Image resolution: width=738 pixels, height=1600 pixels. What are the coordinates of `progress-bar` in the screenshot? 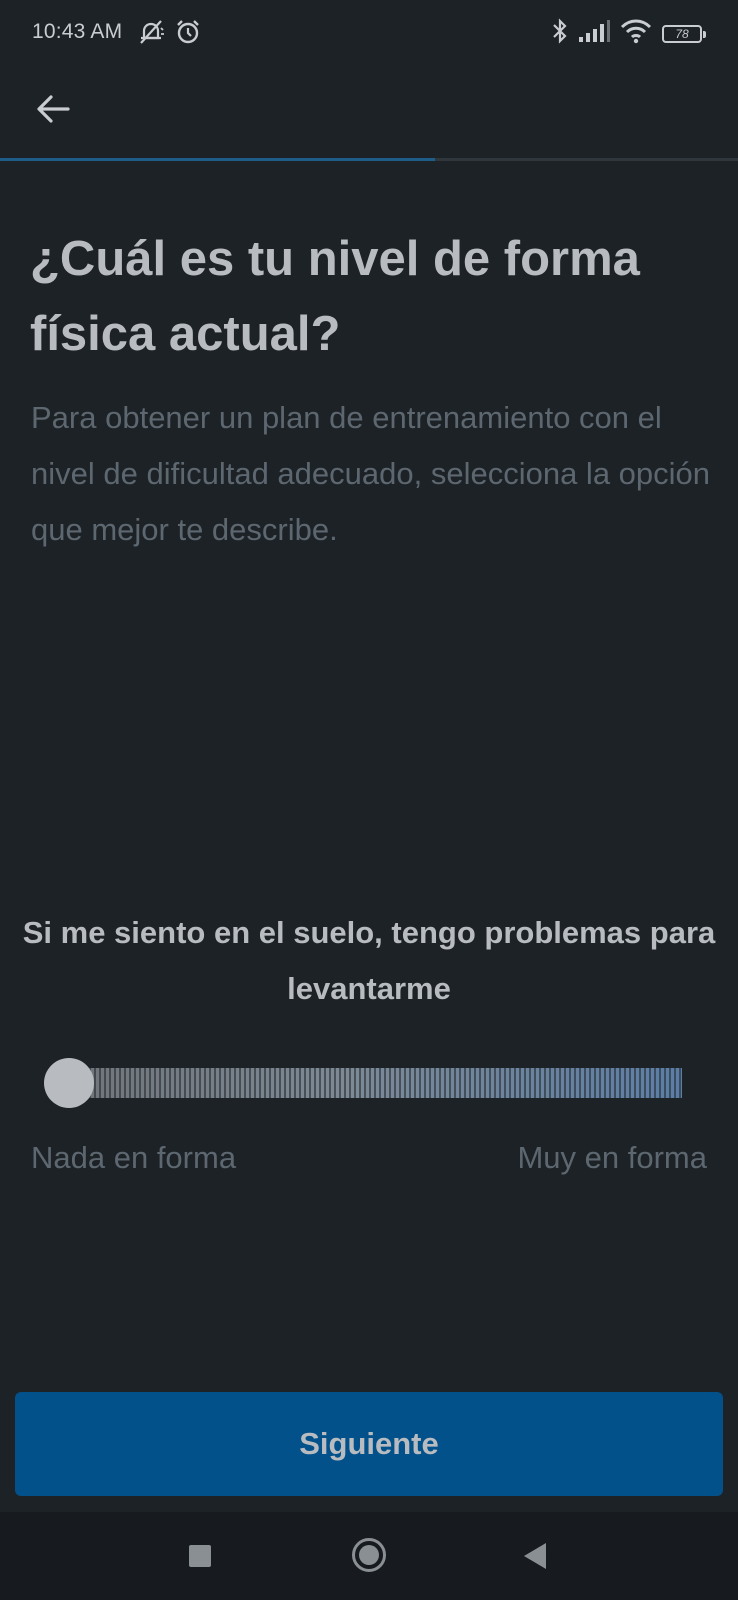 It's located at (369, 159).